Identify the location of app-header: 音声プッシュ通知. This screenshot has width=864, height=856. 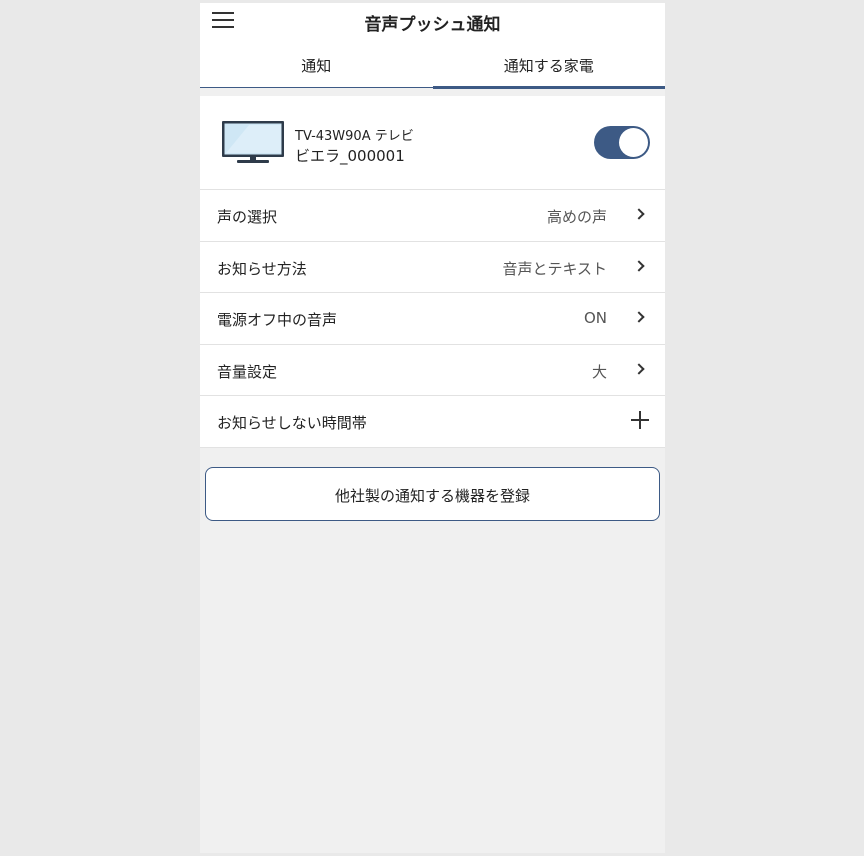
(432, 24).